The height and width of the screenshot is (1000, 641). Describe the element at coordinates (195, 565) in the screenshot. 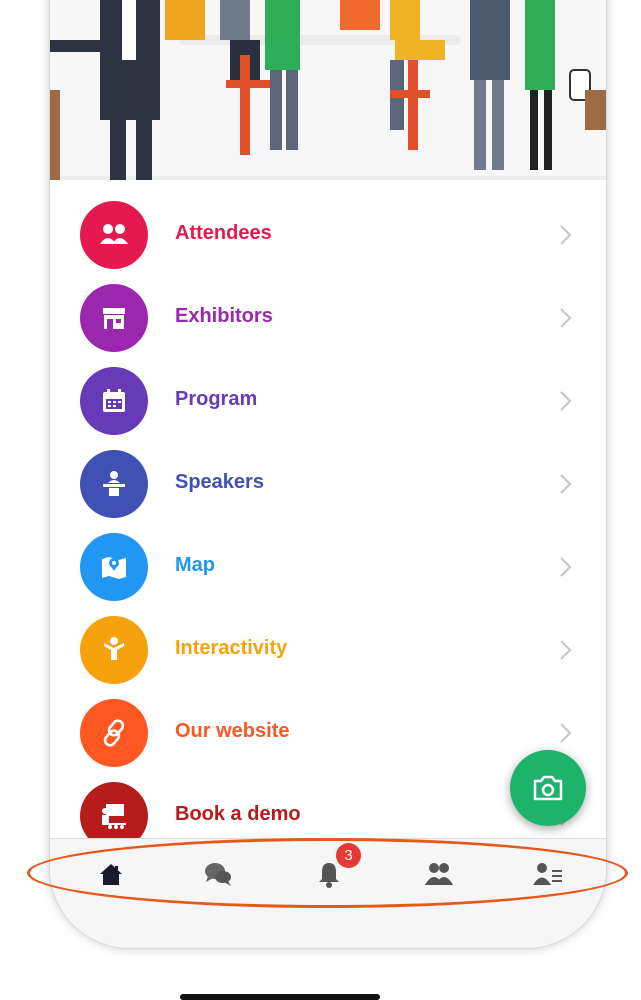

I see `menu-item-label: Map` at that location.